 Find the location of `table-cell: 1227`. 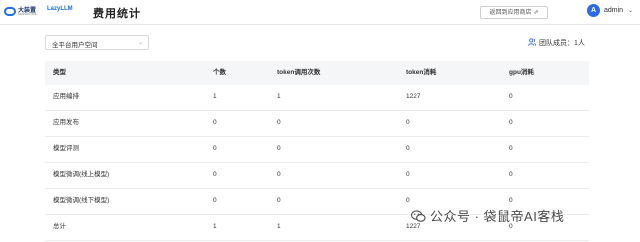

table-cell: 1227 is located at coordinates (413, 96).